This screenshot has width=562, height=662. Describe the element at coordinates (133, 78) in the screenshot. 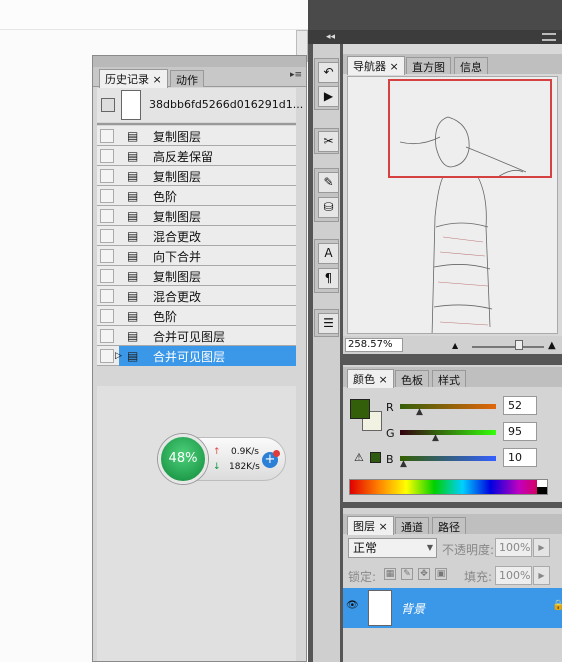

I see `tab-history: 历史记录 ×` at that location.